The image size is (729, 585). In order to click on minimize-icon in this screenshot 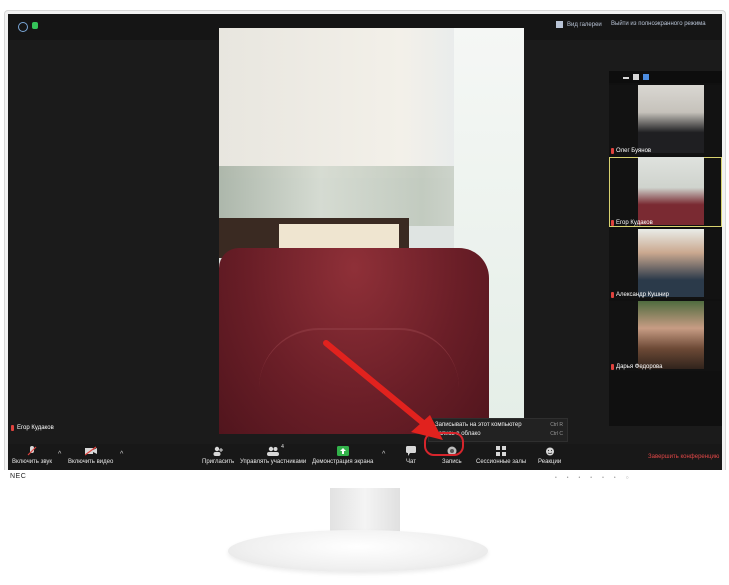, I will do `click(626, 78)`.